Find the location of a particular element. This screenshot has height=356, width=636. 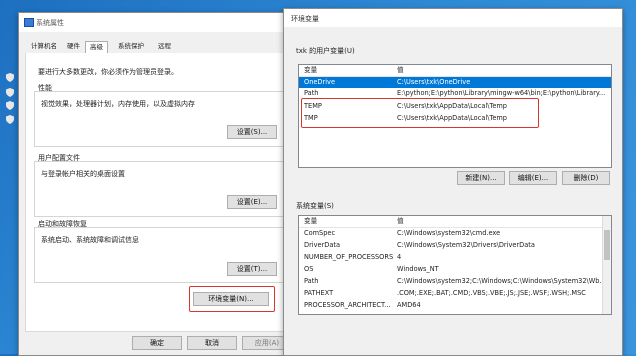

var-value: Windows_NT is located at coordinates (418, 269).